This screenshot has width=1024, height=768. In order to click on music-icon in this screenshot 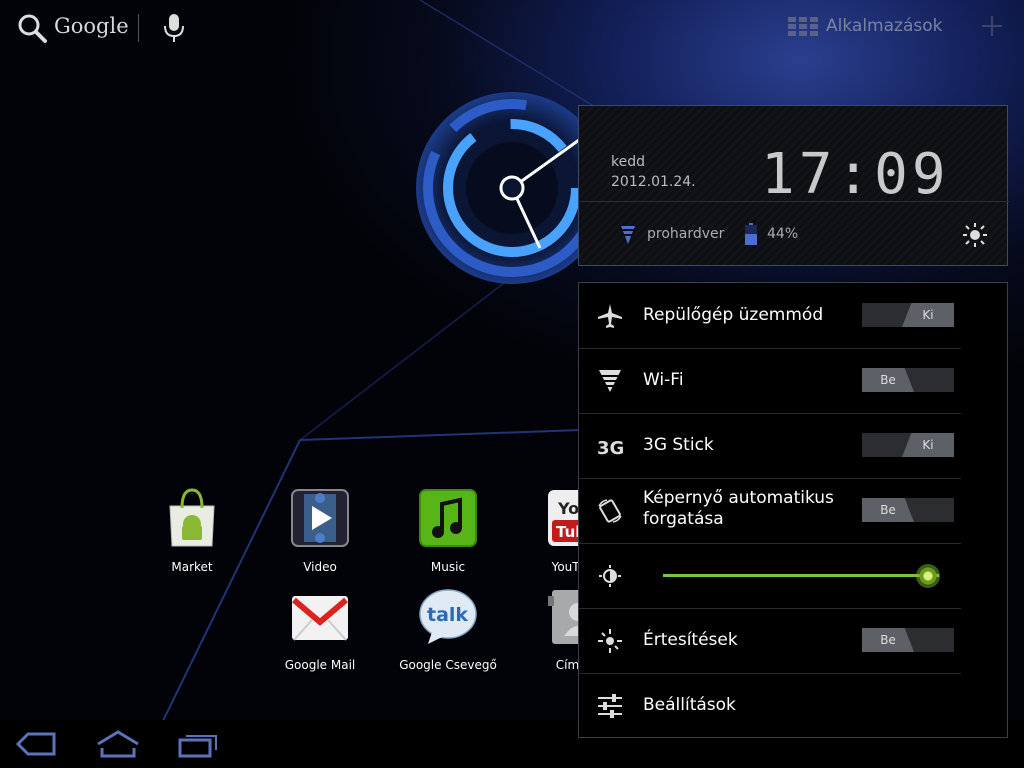, I will do `click(448, 518)`.